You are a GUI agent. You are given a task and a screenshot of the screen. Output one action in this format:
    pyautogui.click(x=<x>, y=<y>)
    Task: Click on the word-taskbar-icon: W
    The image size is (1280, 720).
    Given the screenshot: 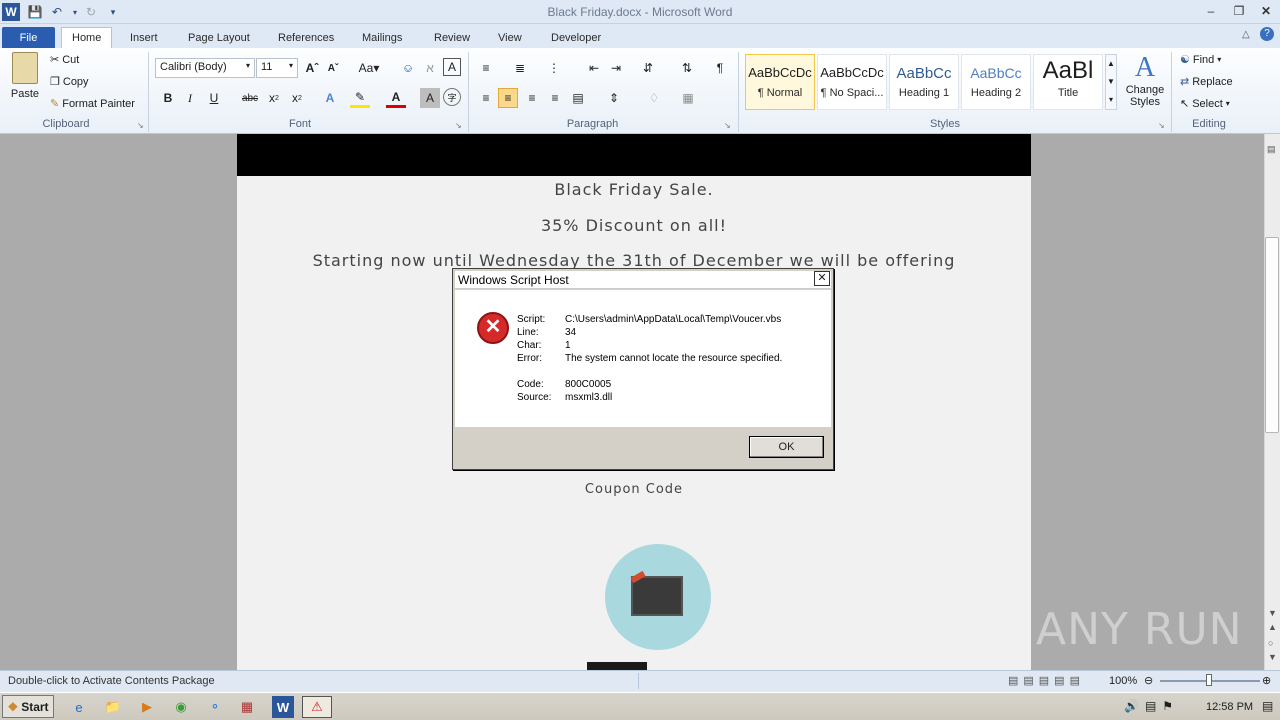 What is the action you would take?
    pyautogui.click(x=283, y=707)
    